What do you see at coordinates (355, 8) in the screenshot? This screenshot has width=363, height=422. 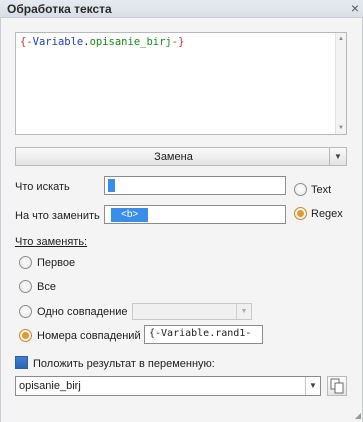 I see `close-icon: ×` at bounding box center [355, 8].